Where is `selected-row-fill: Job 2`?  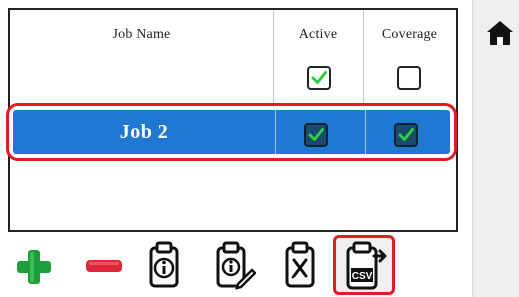
selected-row-fill: Job 2 is located at coordinates (231, 132).